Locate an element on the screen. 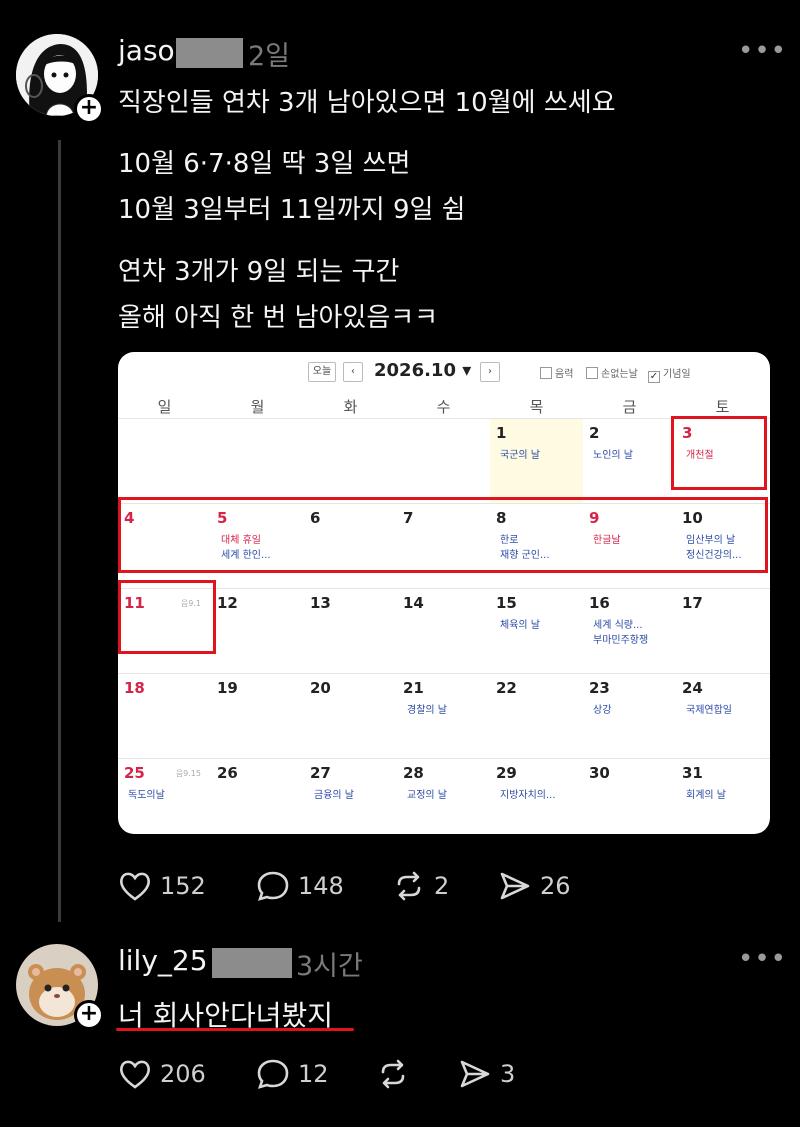 This screenshot has width=800, height=1127. day-number: 1 is located at coordinates (501, 433).